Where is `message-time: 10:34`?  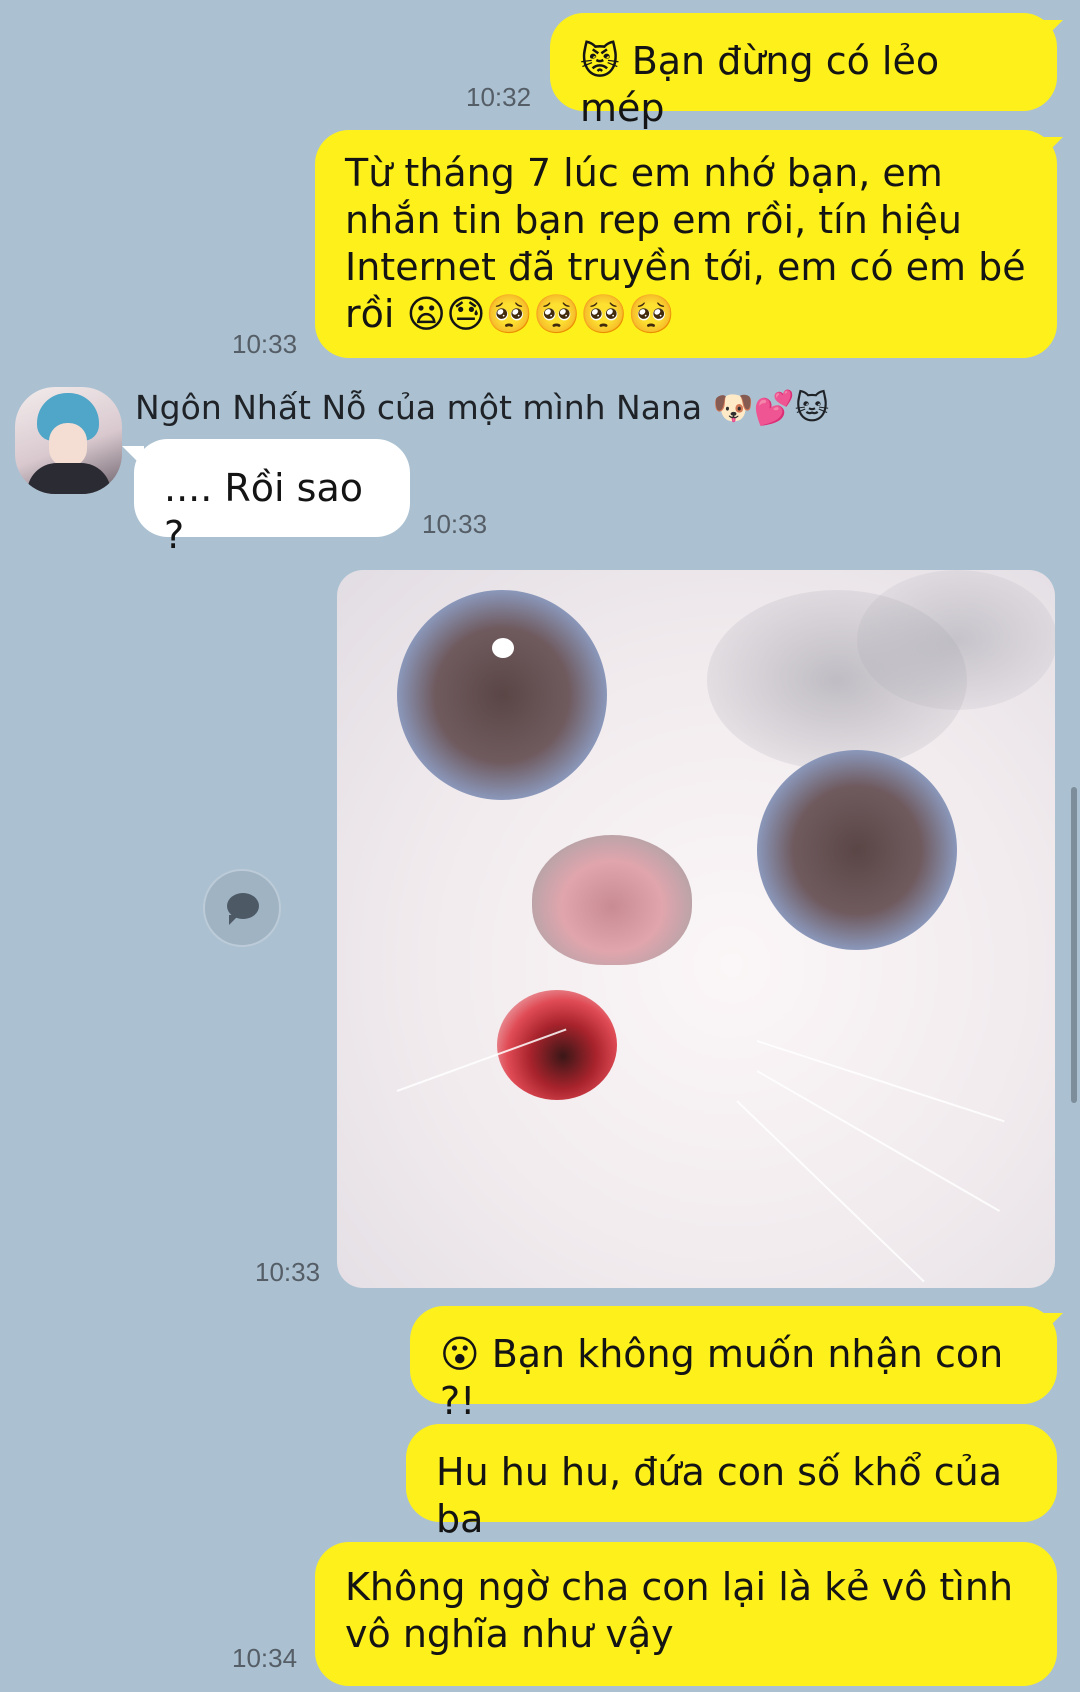
message-time: 10:34 is located at coordinates (265, 1658).